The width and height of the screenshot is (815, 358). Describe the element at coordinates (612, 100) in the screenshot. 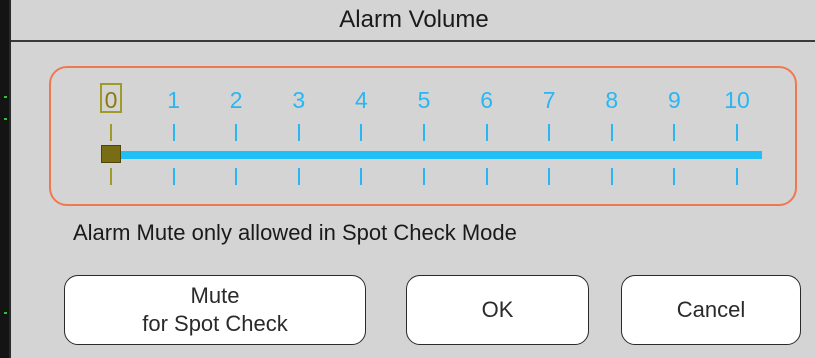

I see `volume-level-8-label: 8` at that location.